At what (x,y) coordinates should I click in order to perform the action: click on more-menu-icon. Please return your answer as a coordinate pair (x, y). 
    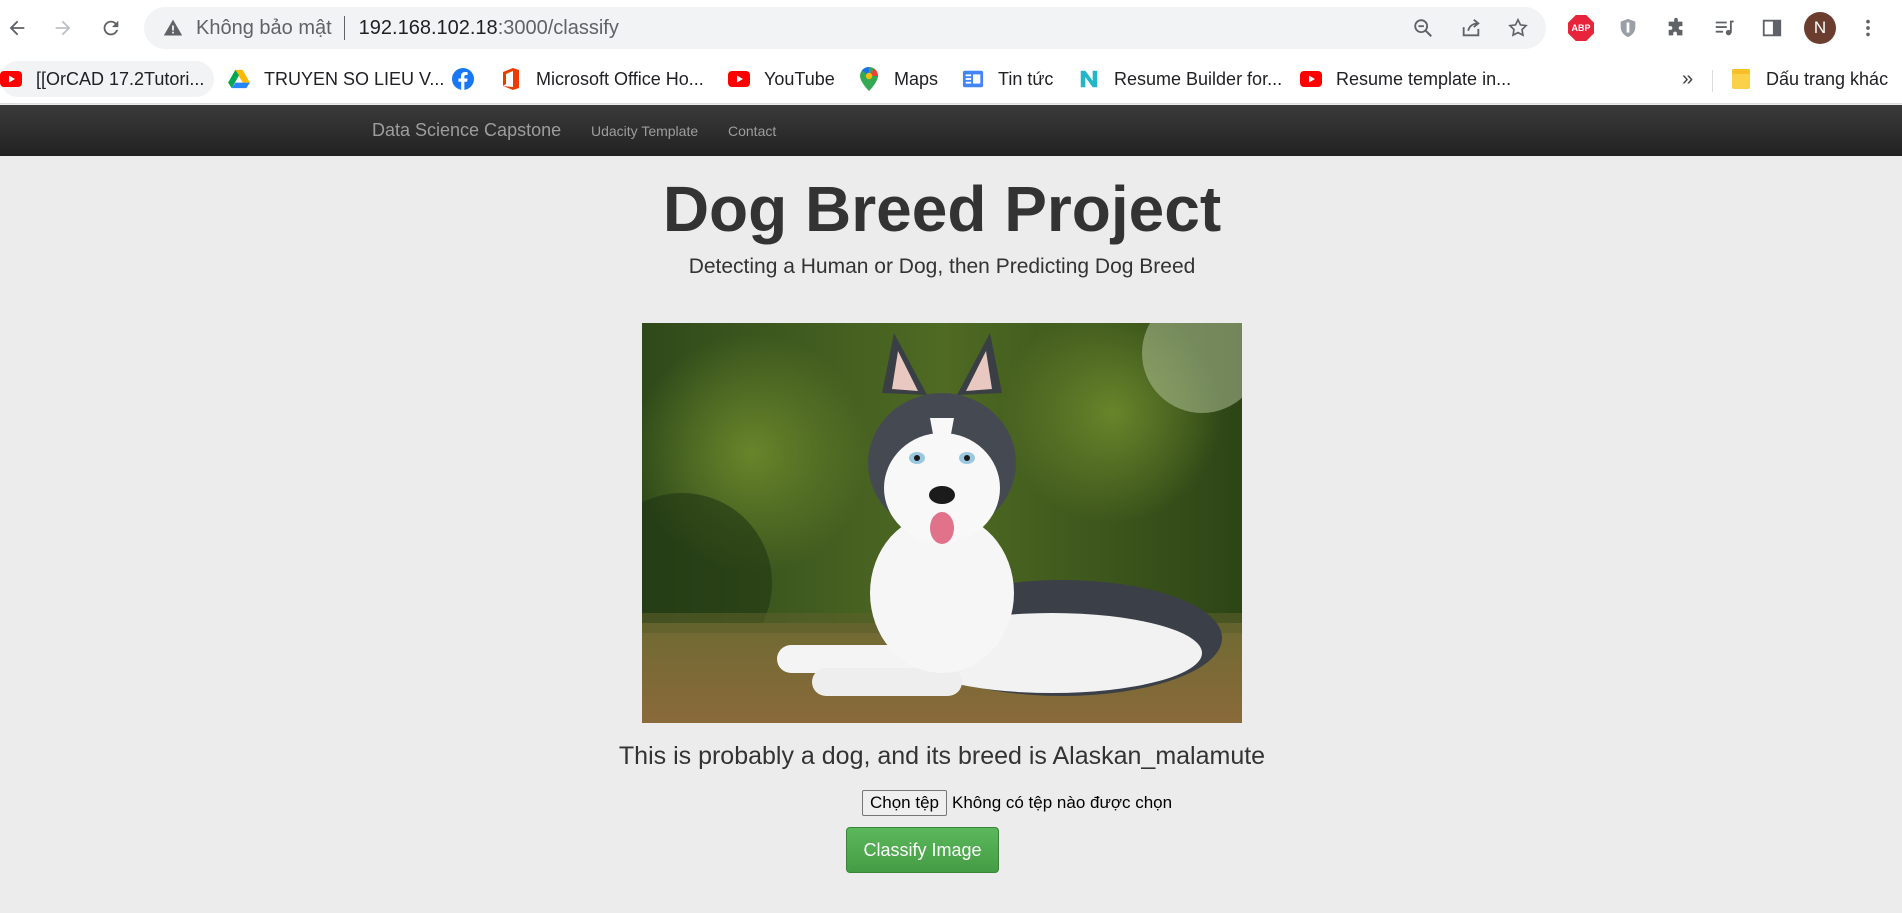
    Looking at the image, I should click on (1868, 28).